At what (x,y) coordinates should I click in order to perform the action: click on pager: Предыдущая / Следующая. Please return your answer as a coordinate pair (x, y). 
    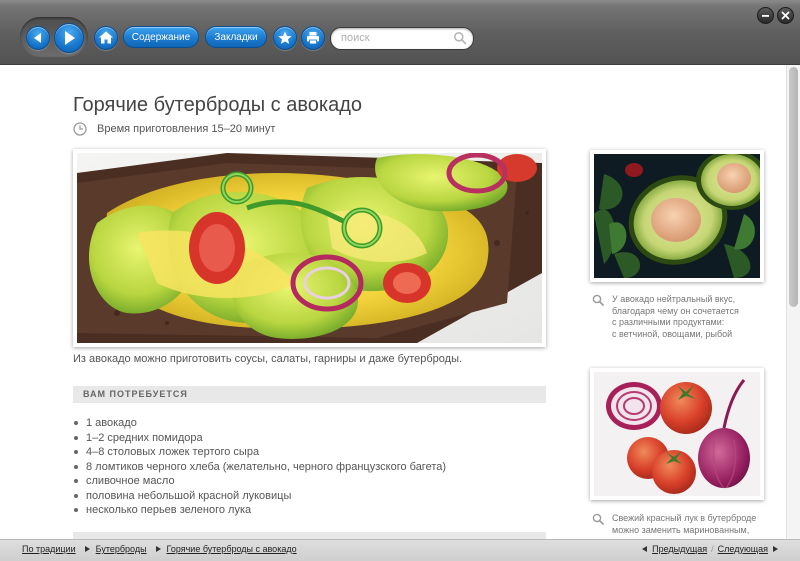
    Looking at the image, I should click on (710, 549).